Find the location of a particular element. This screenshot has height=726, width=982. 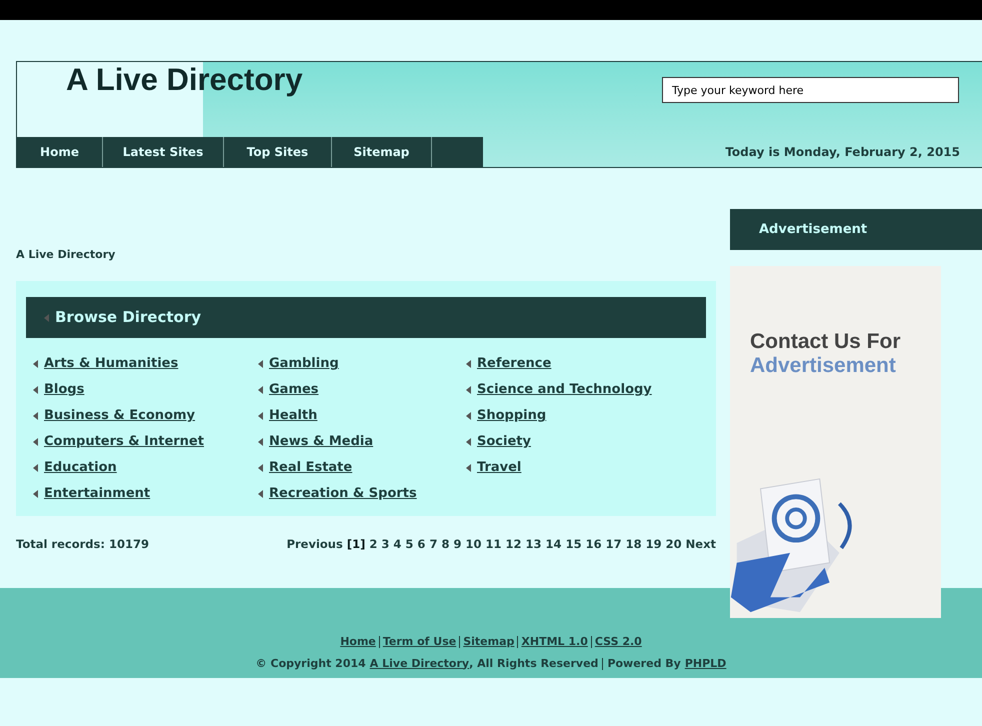

ad-text: Advertisement is located at coordinates (823, 366).